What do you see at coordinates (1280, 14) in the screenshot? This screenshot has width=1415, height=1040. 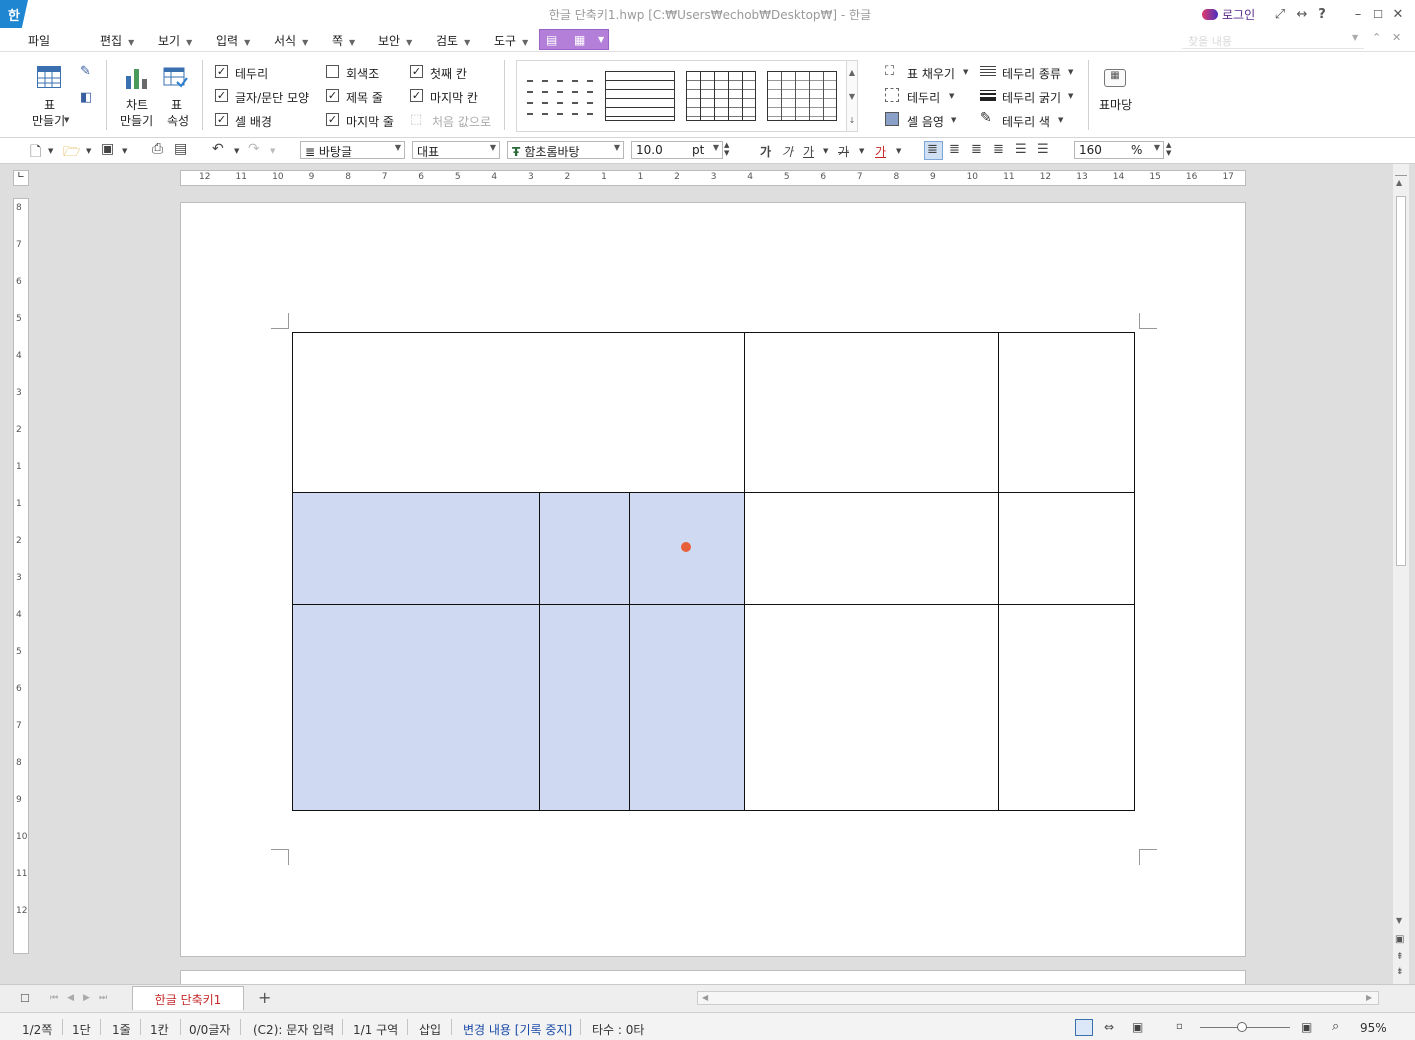 I see `fullscreen-icon: ⤢` at bounding box center [1280, 14].